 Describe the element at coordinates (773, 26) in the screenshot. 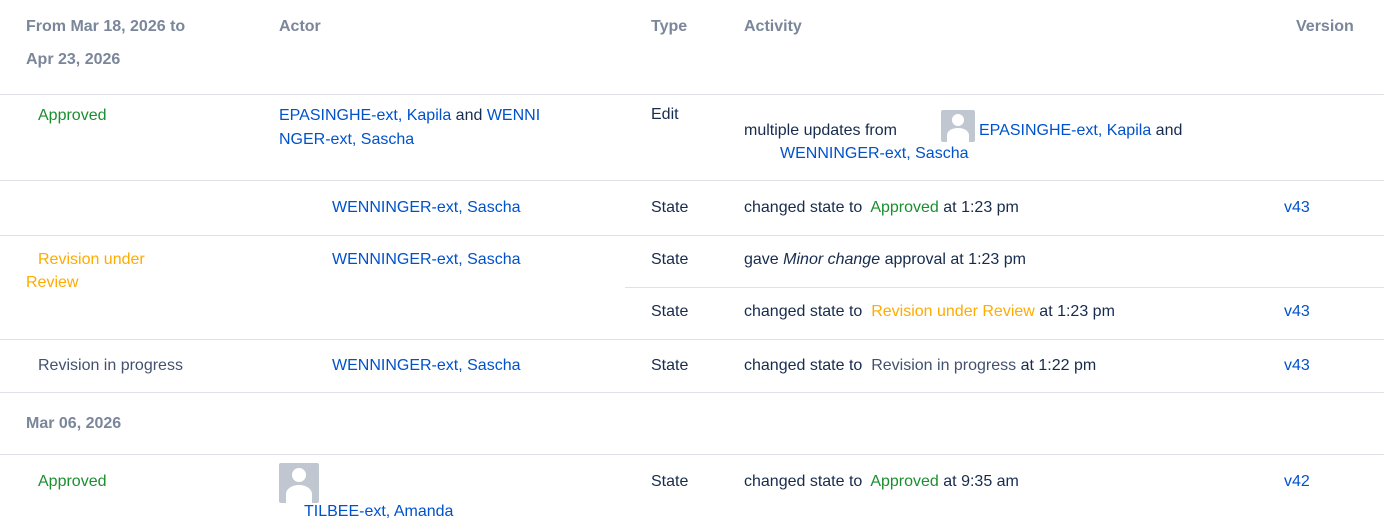

I see `activity-column-header: Activity` at that location.